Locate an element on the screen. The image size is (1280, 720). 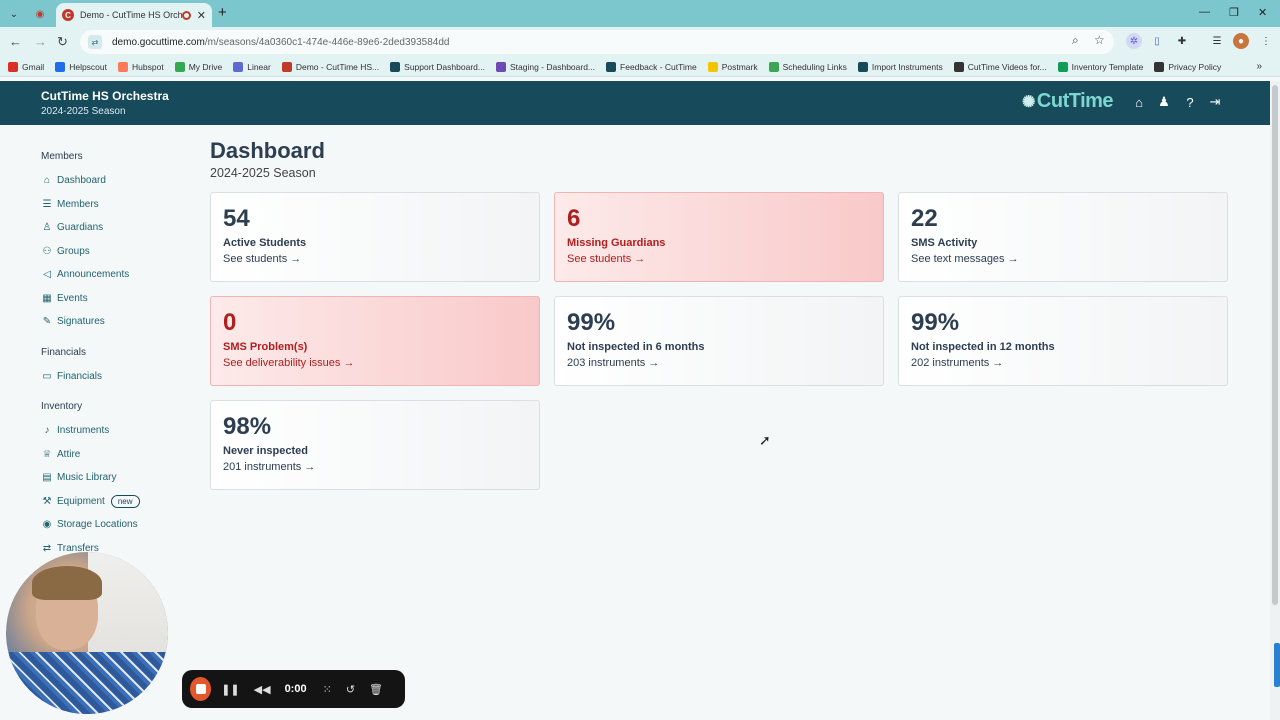
sidebar-item-label: Storage Locations is located at coordinates (97, 525).